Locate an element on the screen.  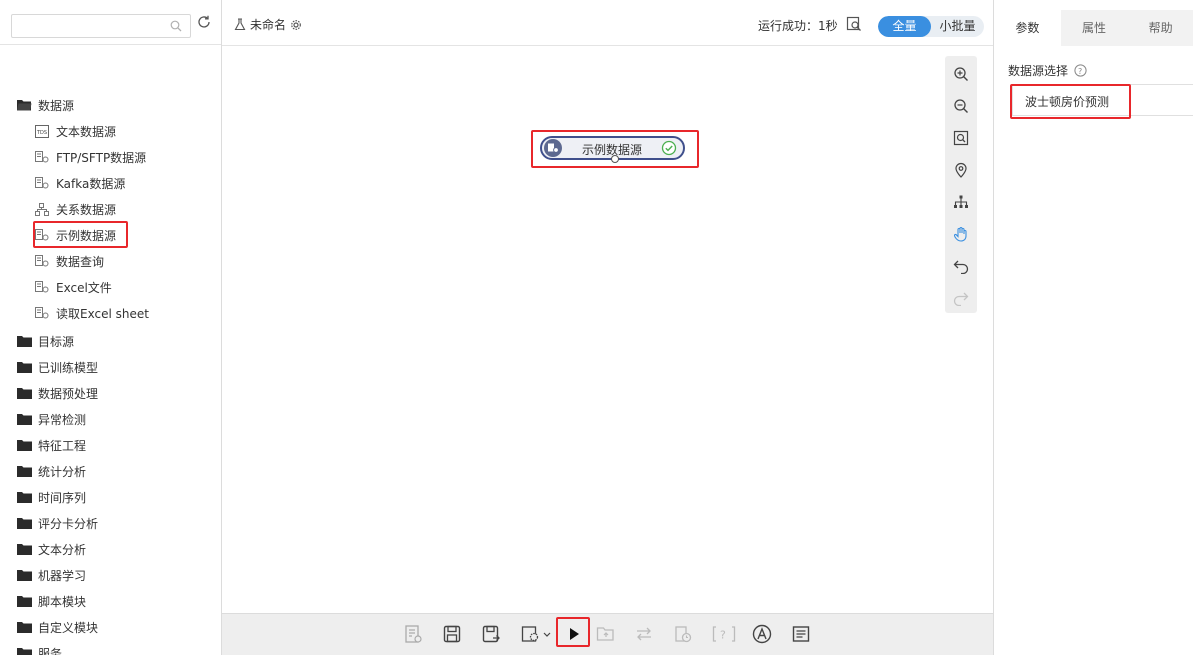
tree-category-machine-learning: 机器学习 is located at coordinates (51, 575).